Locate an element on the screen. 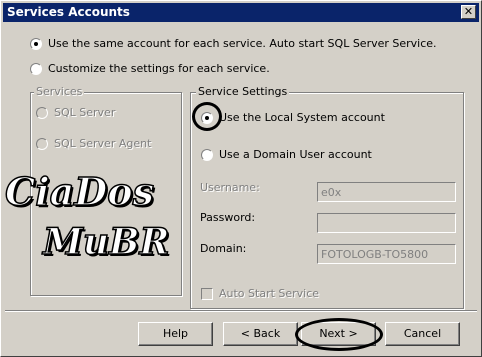  radio-local-system: Use the Local System account is located at coordinates (293, 117).